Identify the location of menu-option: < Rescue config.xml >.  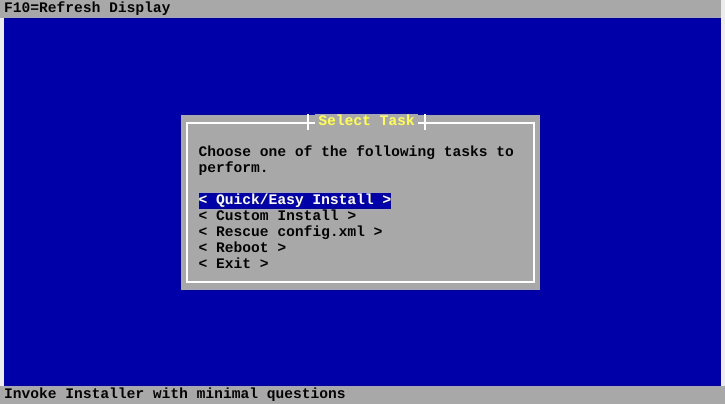
(290, 233).